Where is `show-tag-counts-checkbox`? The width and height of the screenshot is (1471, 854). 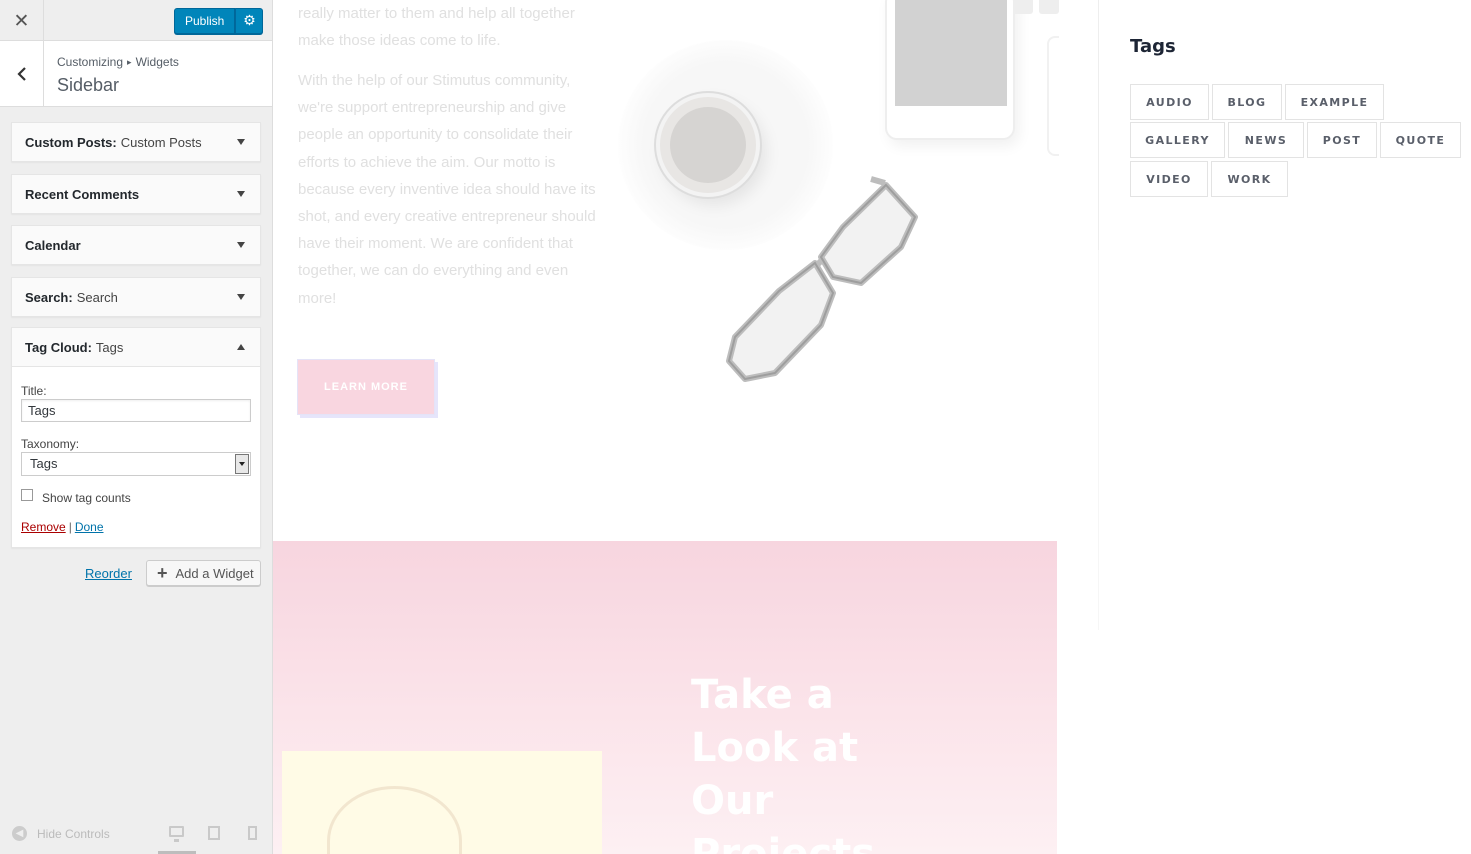 show-tag-counts-checkbox is located at coordinates (27, 495).